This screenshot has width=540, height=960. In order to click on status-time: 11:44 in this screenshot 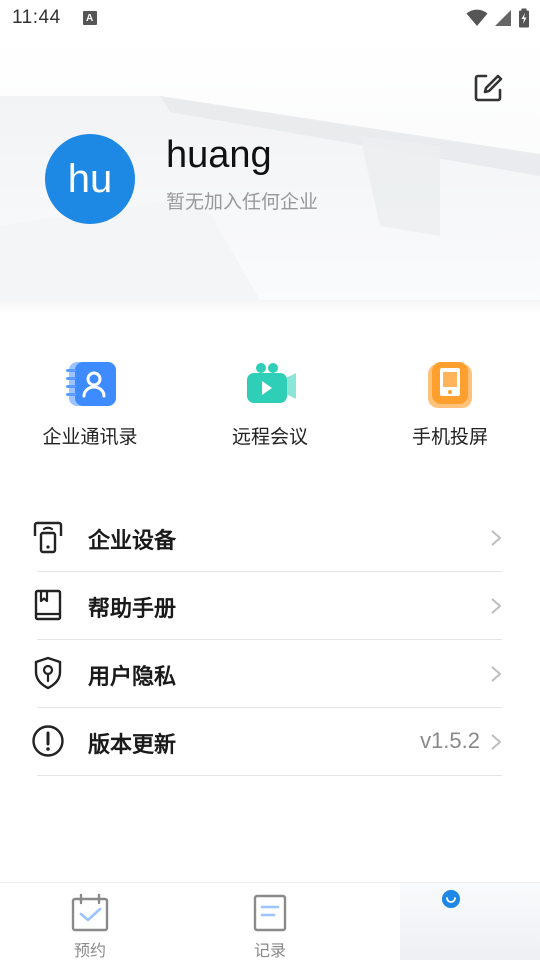, I will do `click(36, 17)`.